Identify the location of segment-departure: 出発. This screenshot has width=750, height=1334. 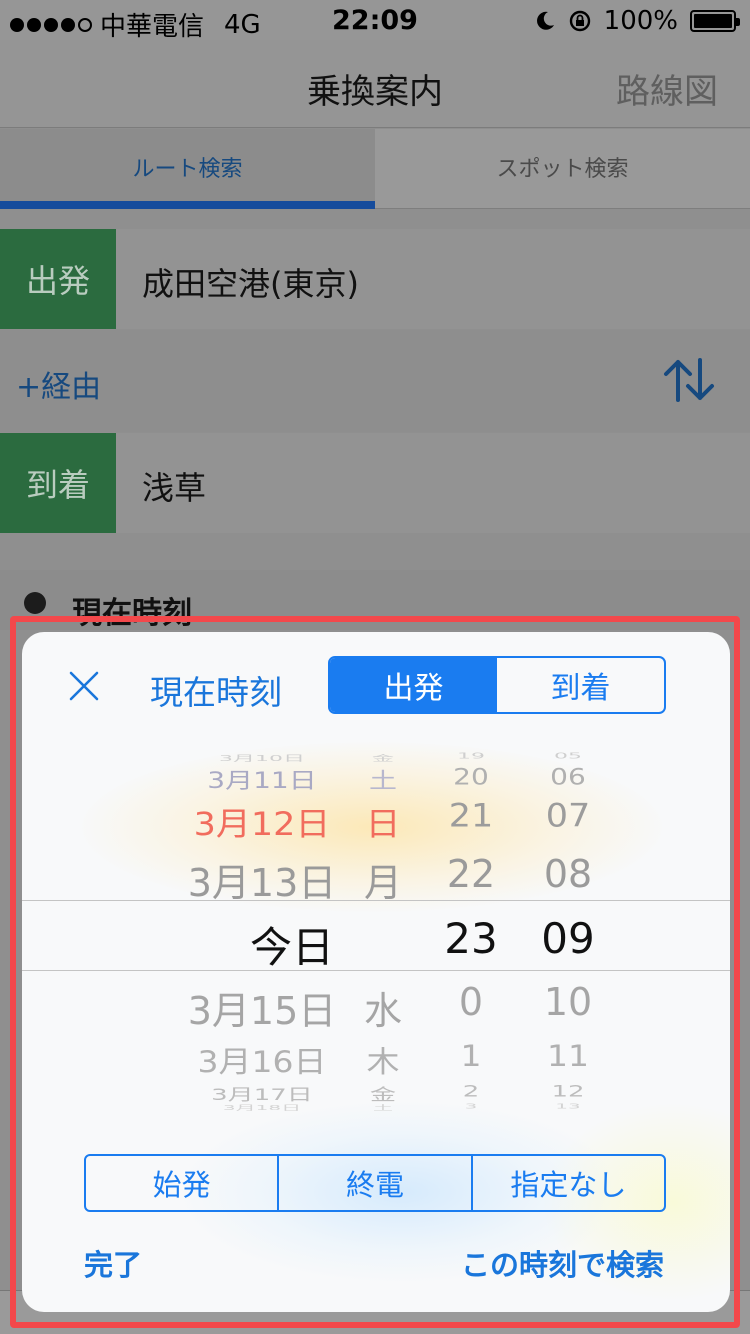
(413, 685).